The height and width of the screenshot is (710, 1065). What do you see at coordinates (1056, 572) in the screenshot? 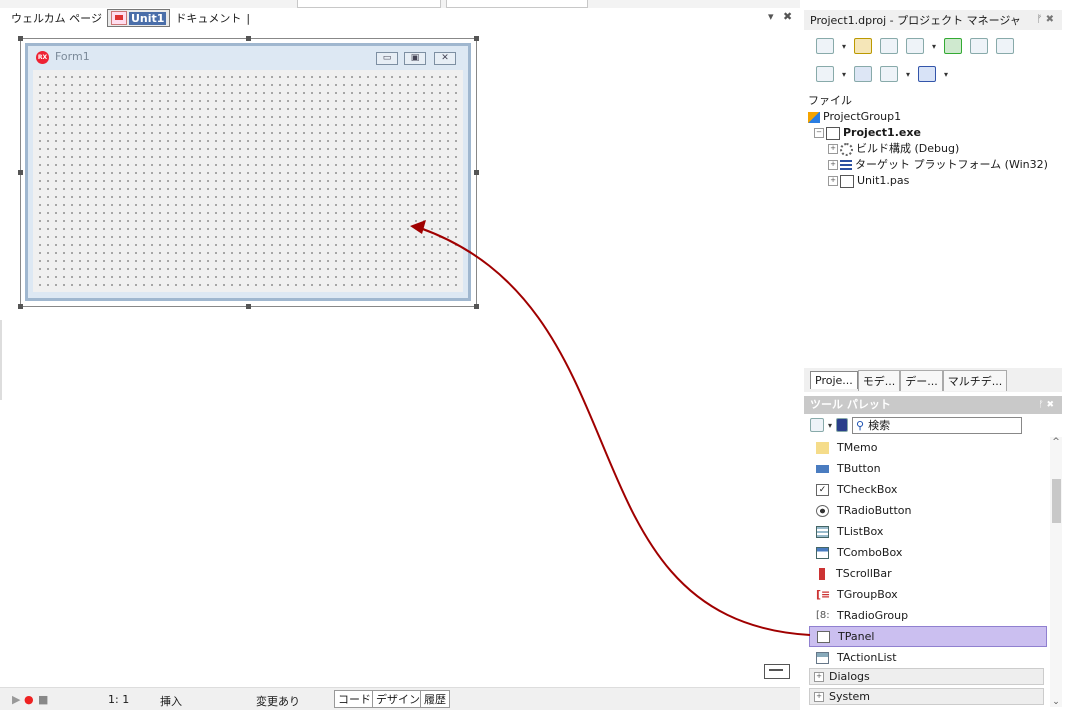
I see `palette-scrollbar: ^ ⌄` at bounding box center [1056, 572].